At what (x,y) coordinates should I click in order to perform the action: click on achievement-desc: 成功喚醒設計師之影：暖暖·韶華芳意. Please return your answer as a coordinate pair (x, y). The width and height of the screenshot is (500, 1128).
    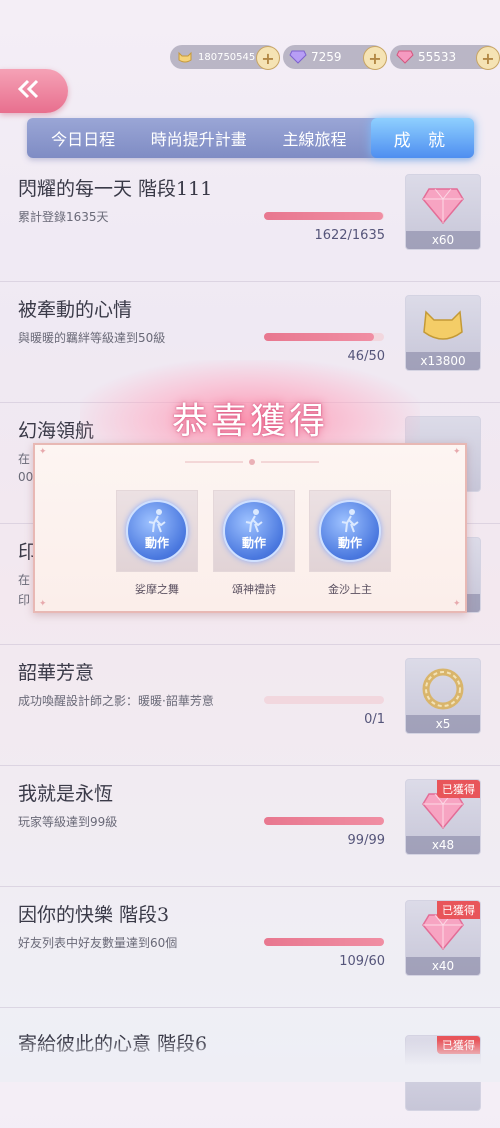
    Looking at the image, I should click on (116, 701).